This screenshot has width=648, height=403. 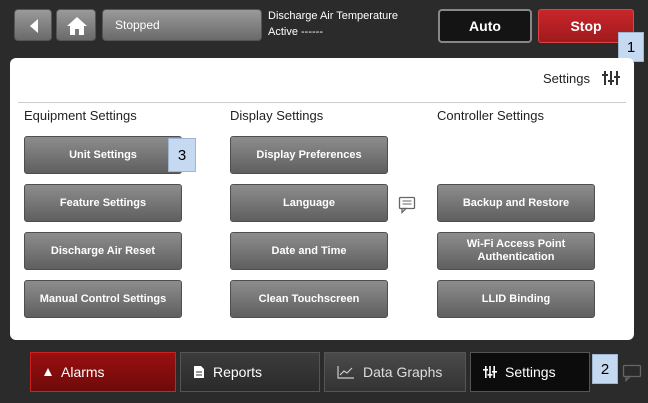 What do you see at coordinates (83, 372) in the screenshot?
I see `tab-alarms-label: Alarms` at bounding box center [83, 372].